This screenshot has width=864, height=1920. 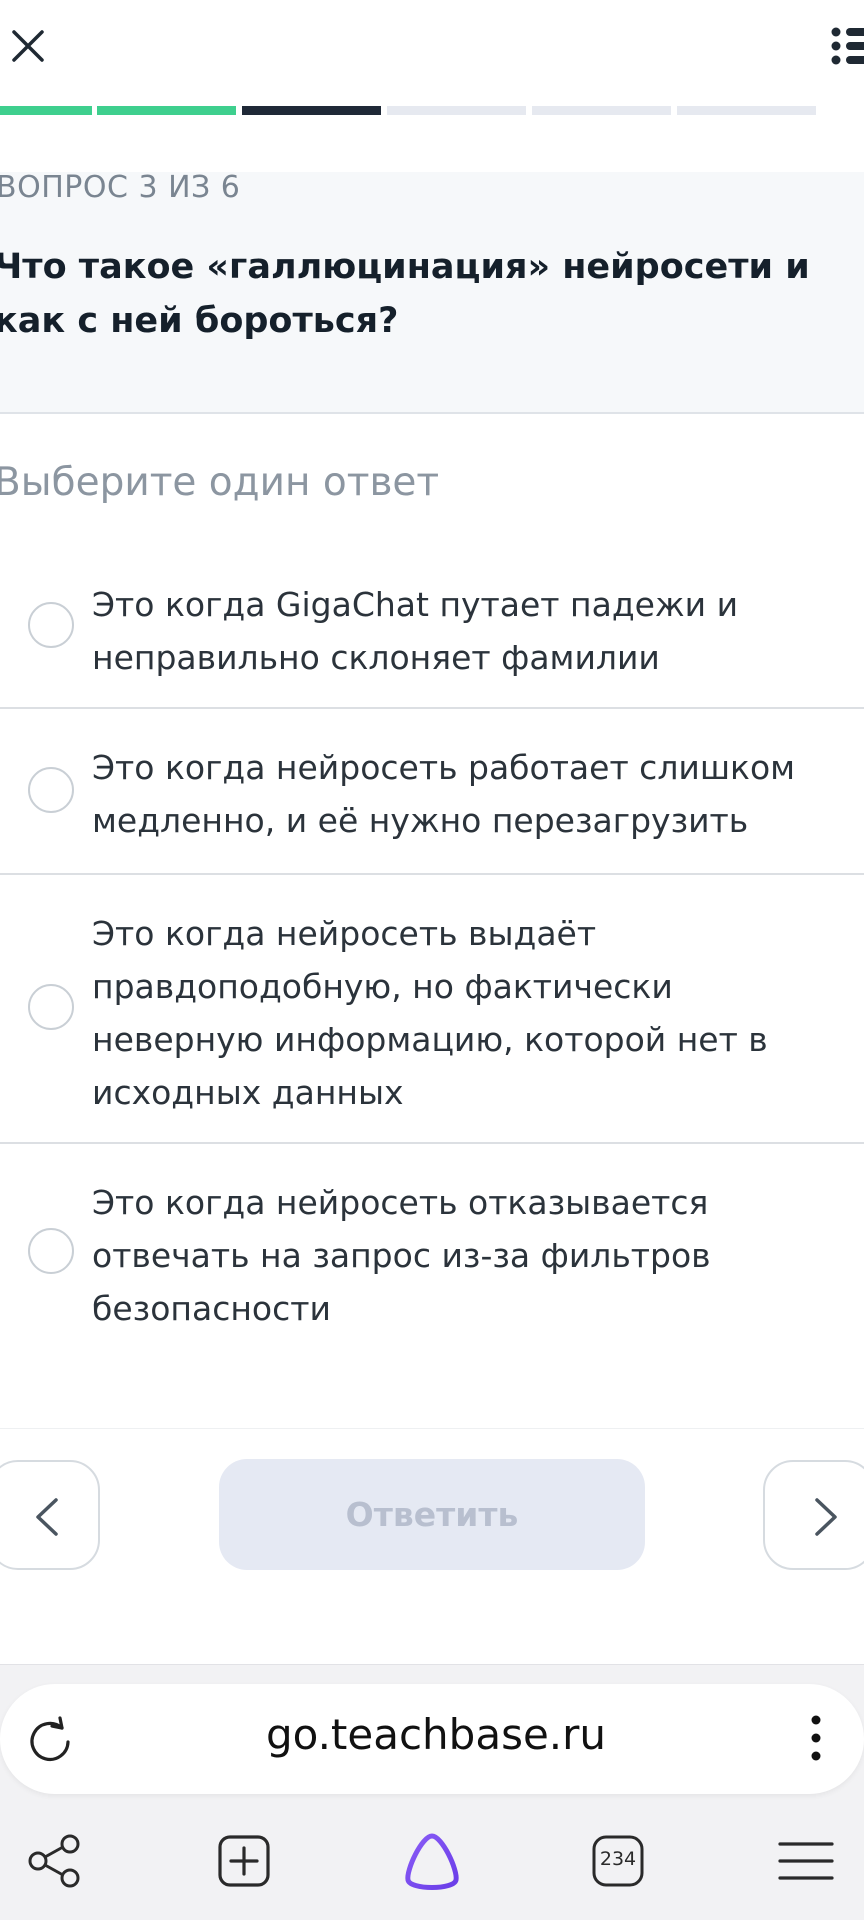 What do you see at coordinates (816, 1740) in the screenshot?
I see `more-vertical-icon` at bounding box center [816, 1740].